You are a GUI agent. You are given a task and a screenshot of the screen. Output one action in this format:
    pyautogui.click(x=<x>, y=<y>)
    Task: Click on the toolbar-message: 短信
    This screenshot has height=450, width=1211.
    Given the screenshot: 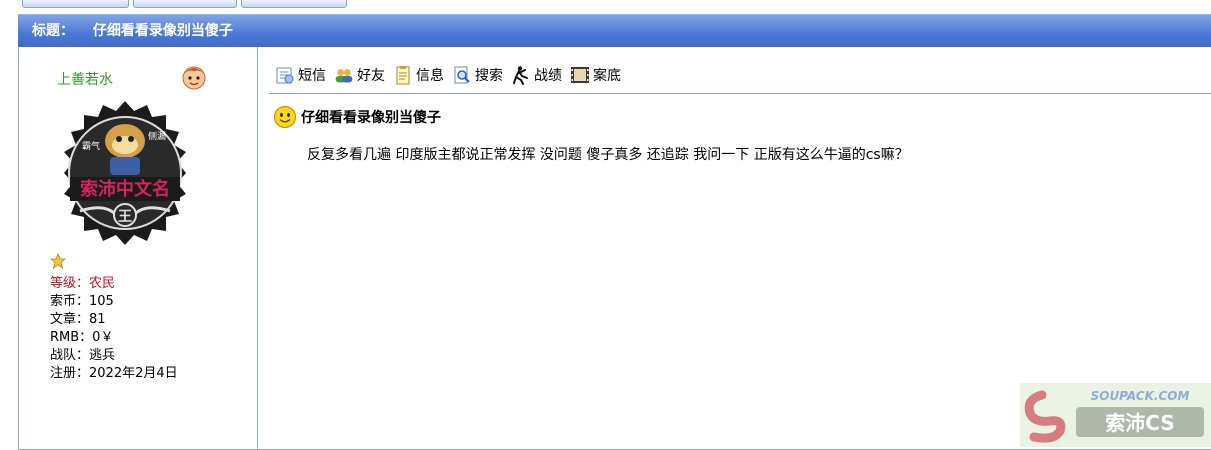 What is the action you would take?
    pyautogui.click(x=300, y=75)
    